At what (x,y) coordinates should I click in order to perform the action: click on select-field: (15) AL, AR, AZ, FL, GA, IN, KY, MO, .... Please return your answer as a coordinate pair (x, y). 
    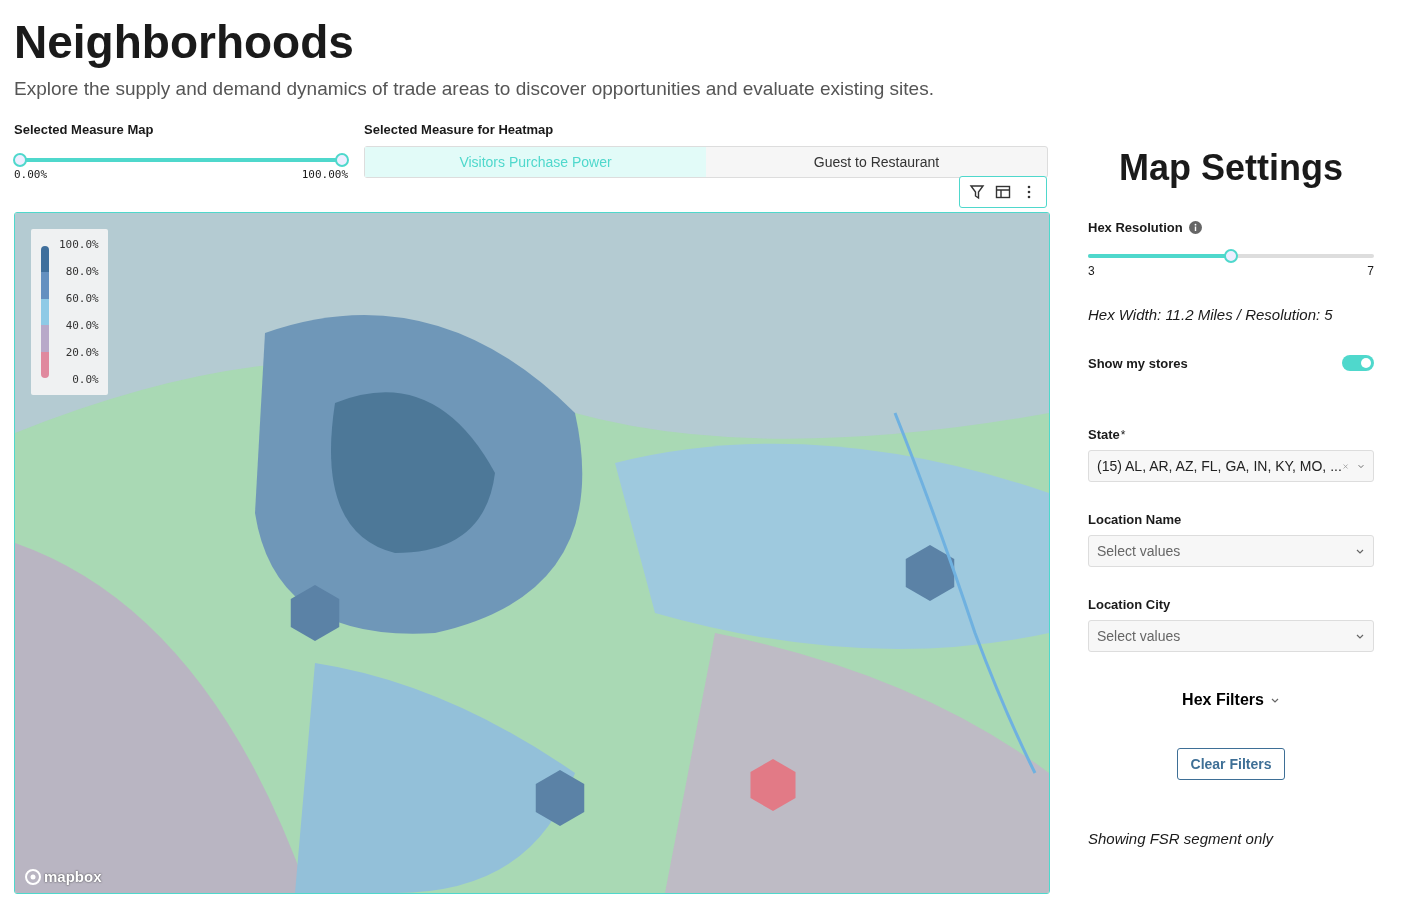
    Looking at the image, I should click on (1231, 466).